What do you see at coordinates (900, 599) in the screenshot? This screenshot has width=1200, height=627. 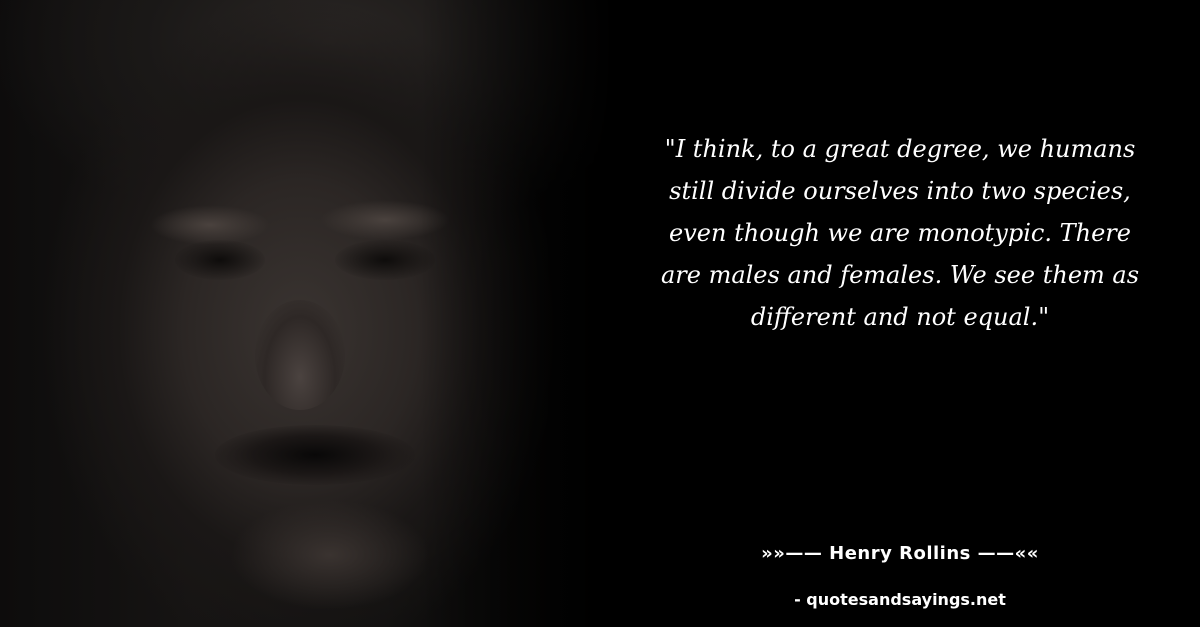 I see `quote-source: - quotesandsayings.net` at bounding box center [900, 599].